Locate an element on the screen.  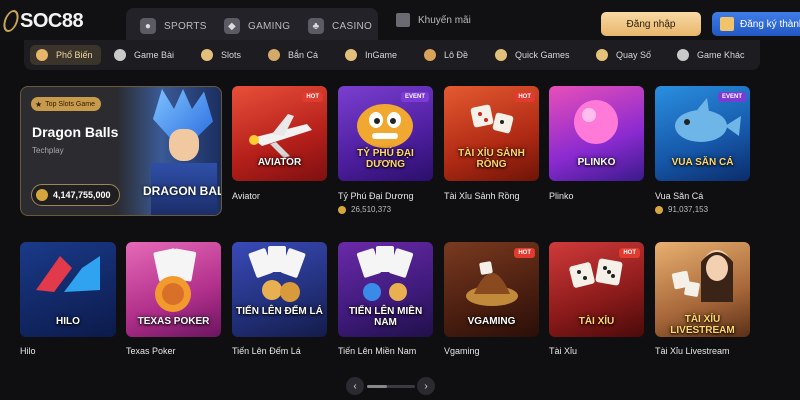
featured-title: Dragon Balls is located at coordinates (75, 132).